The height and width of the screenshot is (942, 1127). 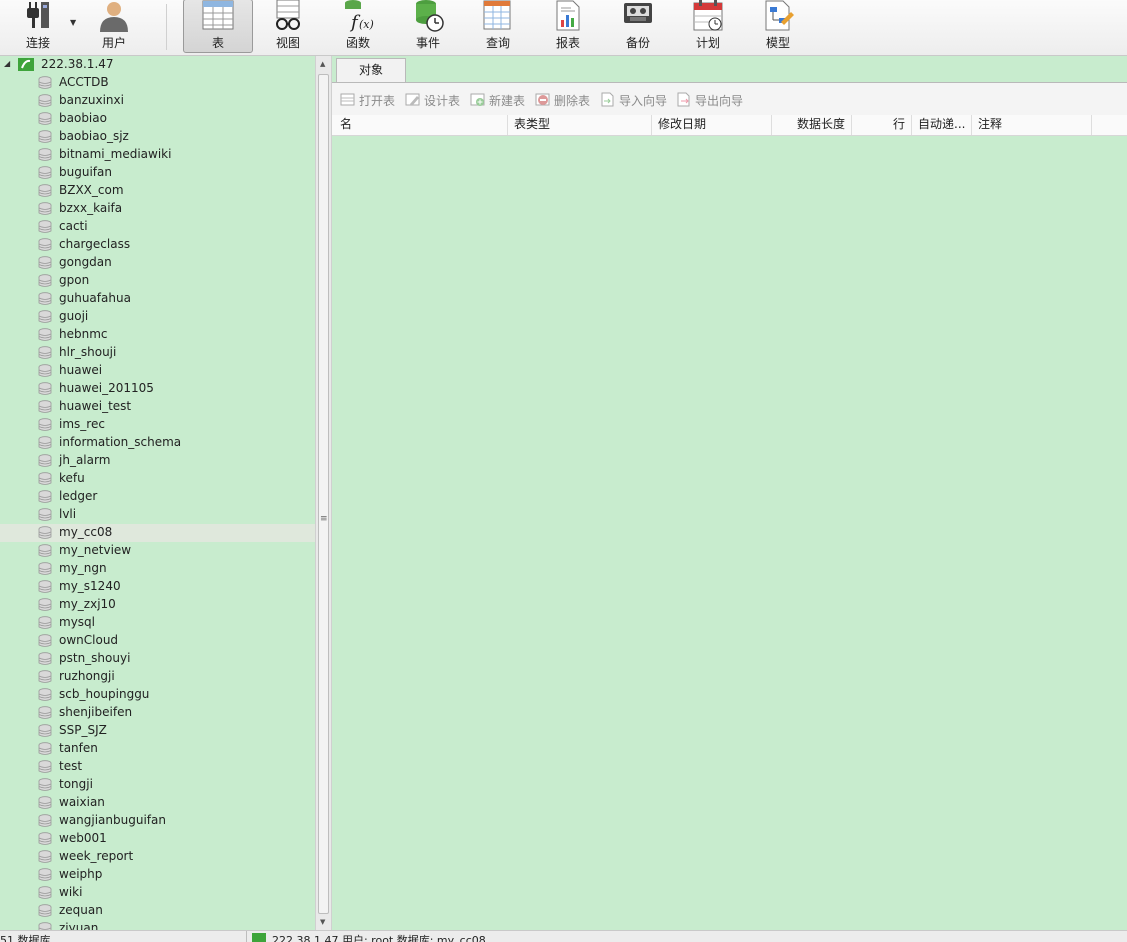 What do you see at coordinates (157, 767) in the screenshot?
I see `database-item: test` at bounding box center [157, 767].